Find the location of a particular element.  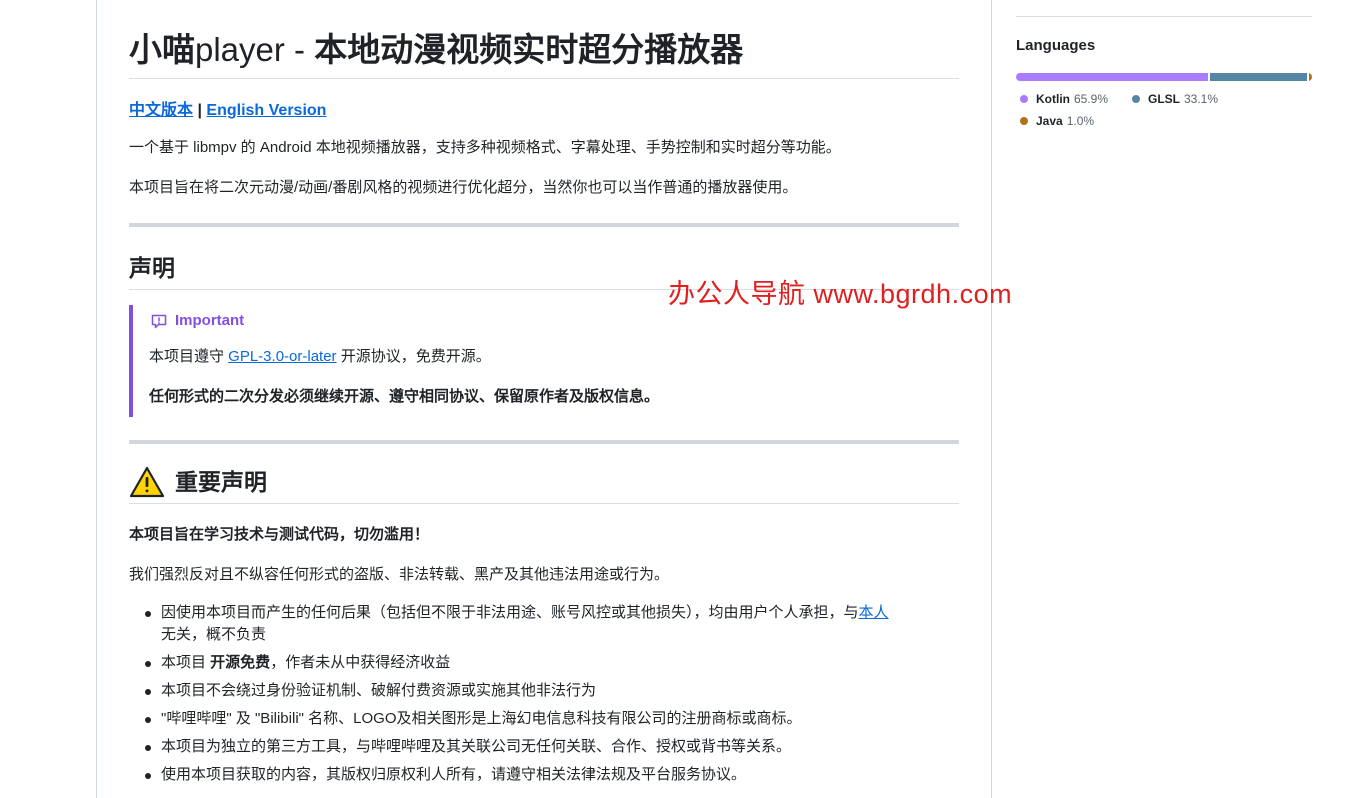

chinese-version-link: 中文版本 is located at coordinates (161, 110).